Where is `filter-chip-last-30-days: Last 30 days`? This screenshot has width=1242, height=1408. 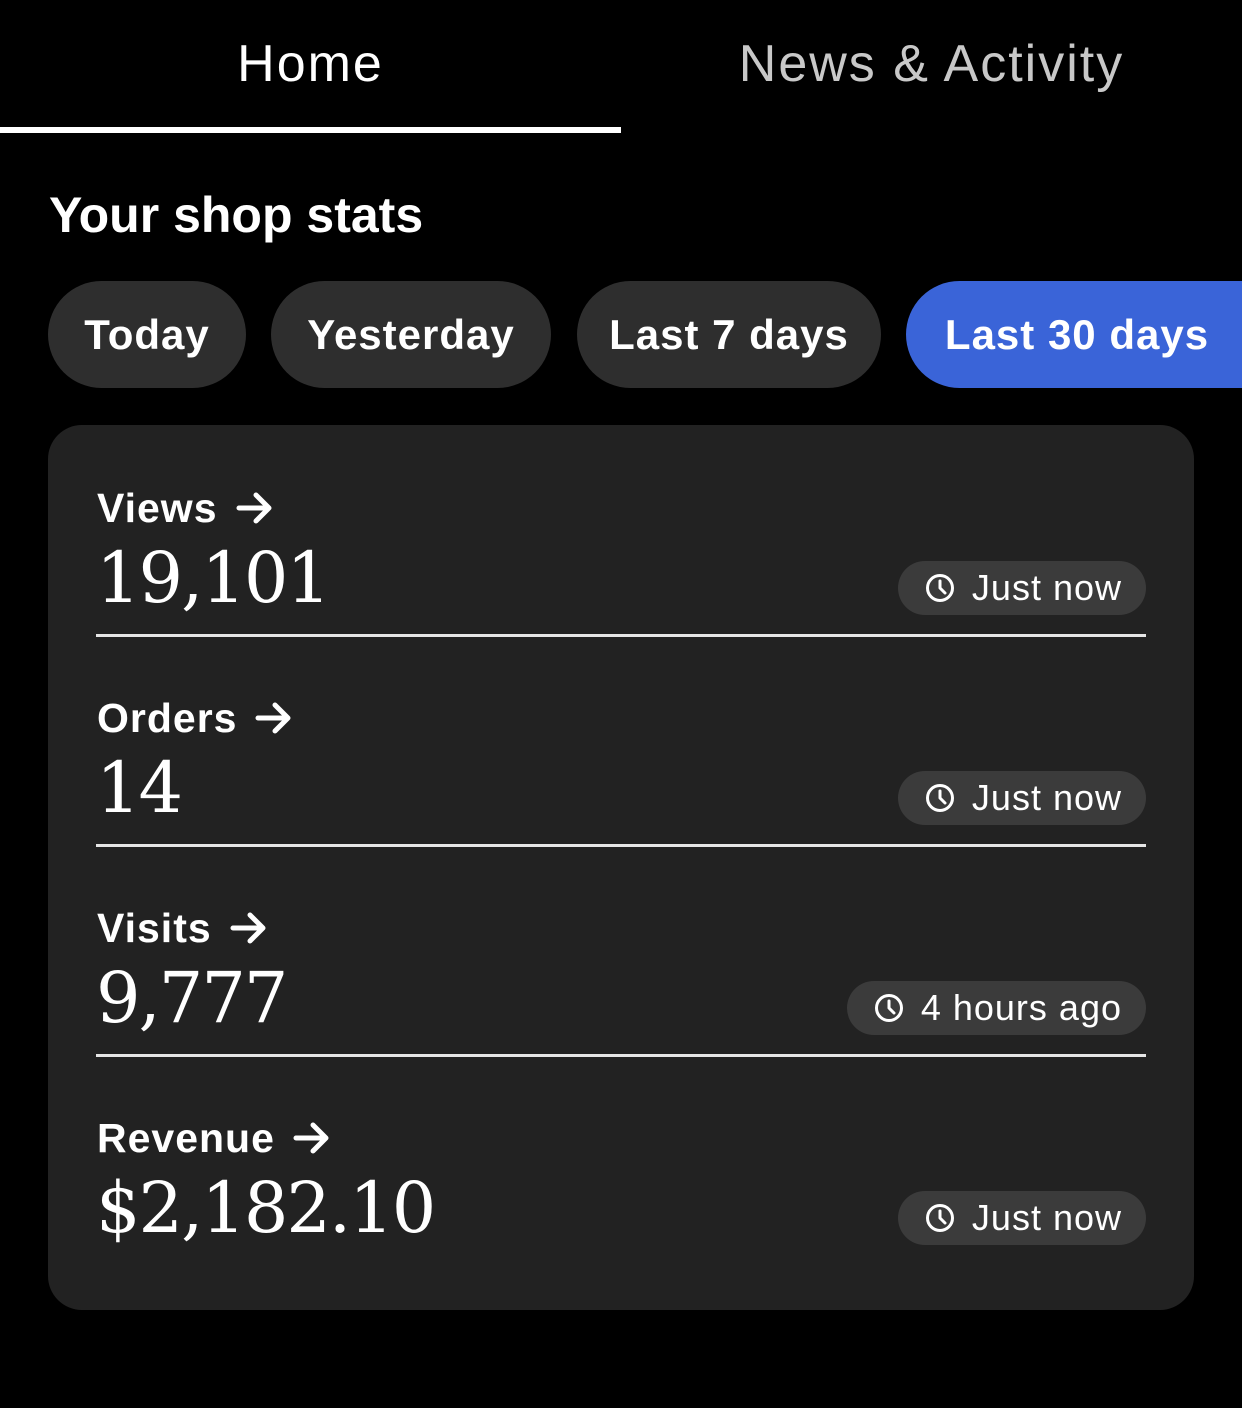 filter-chip-last-30-days: Last 30 days is located at coordinates (1074, 334).